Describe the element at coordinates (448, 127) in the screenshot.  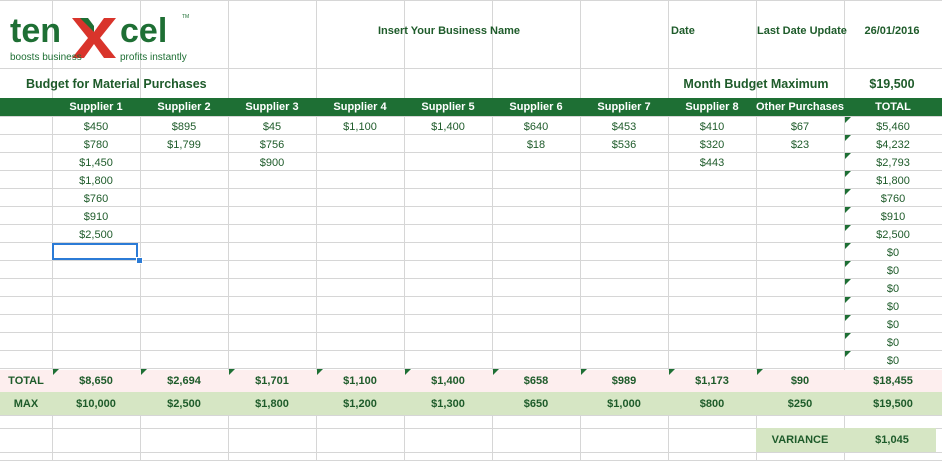
I see `table-cell: $1,400` at that location.